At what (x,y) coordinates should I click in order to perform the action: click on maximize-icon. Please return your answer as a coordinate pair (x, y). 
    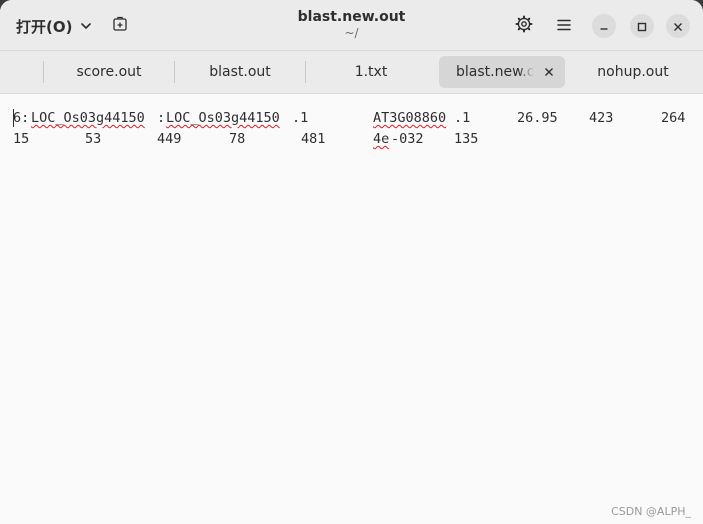
    Looking at the image, I should click on (642, 26).